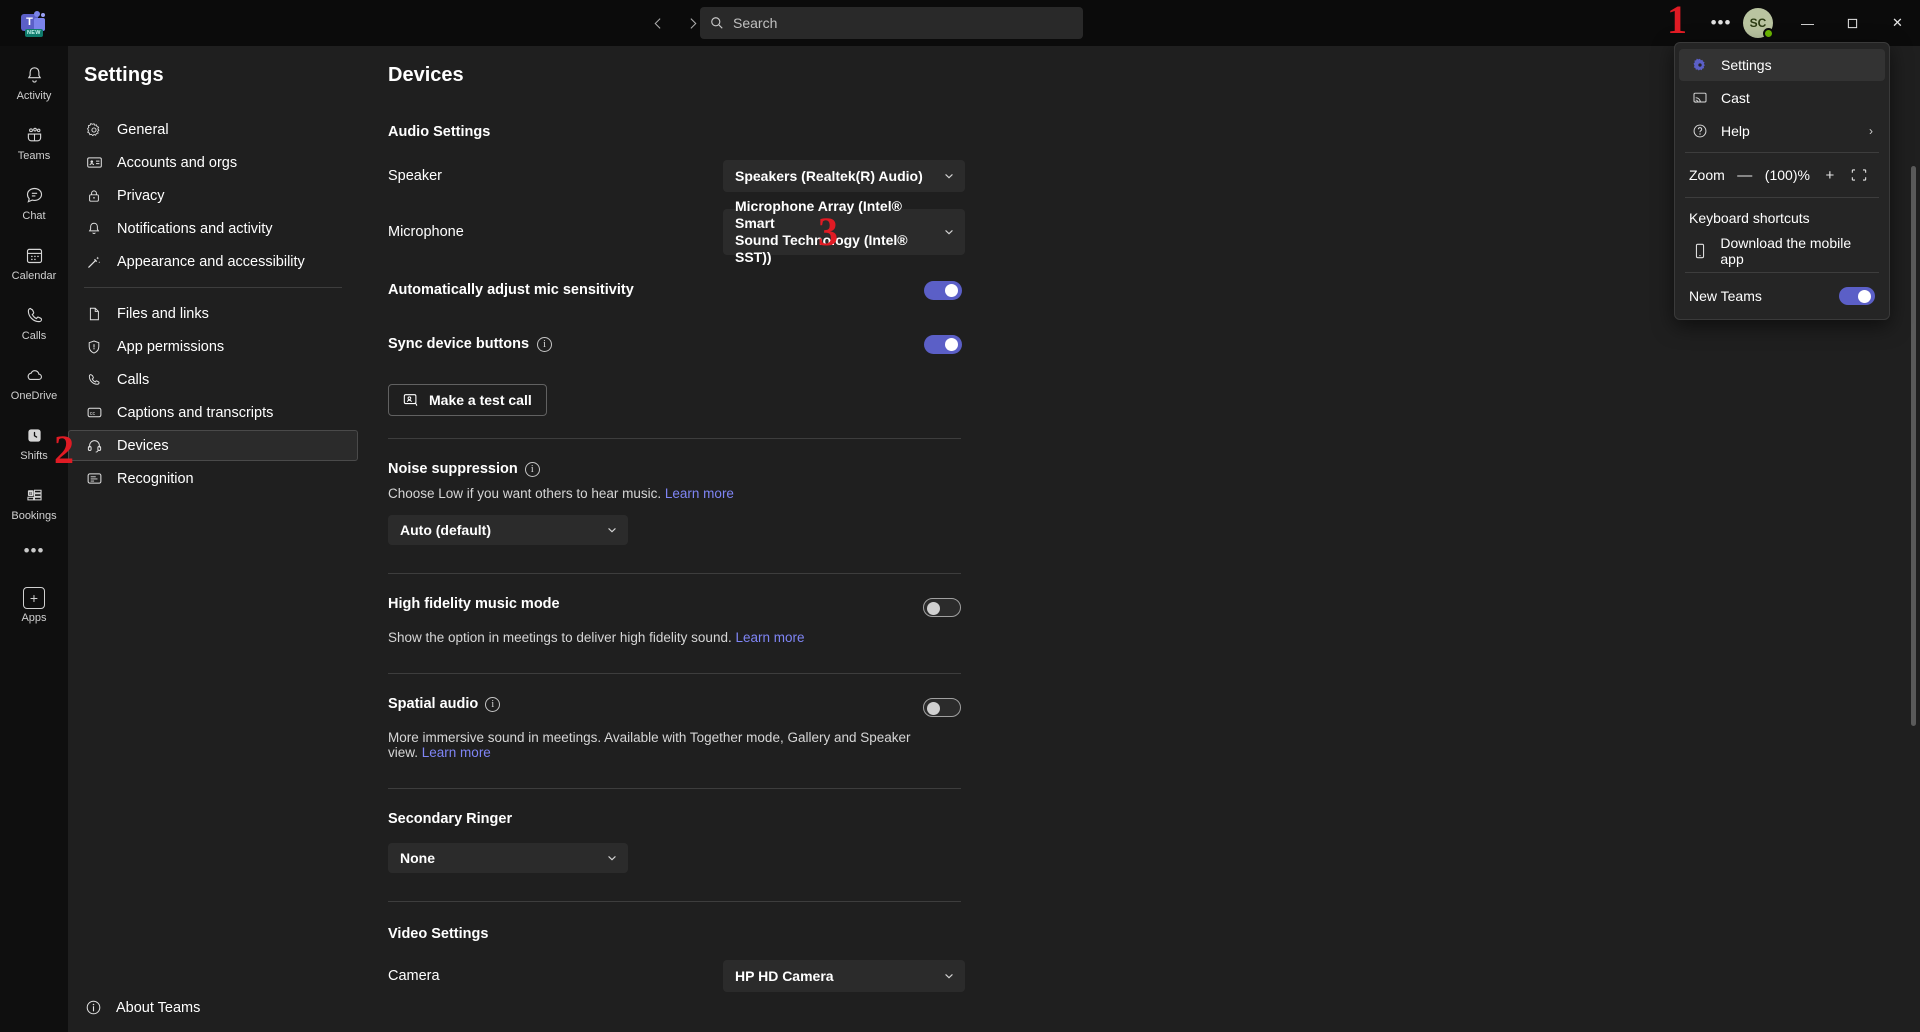 The width and height of the screenshot is (1920, 1032). Describe the element at coordinates (34, 323) in the screenshot. I see `rail-item-calls: Calls` at that location.